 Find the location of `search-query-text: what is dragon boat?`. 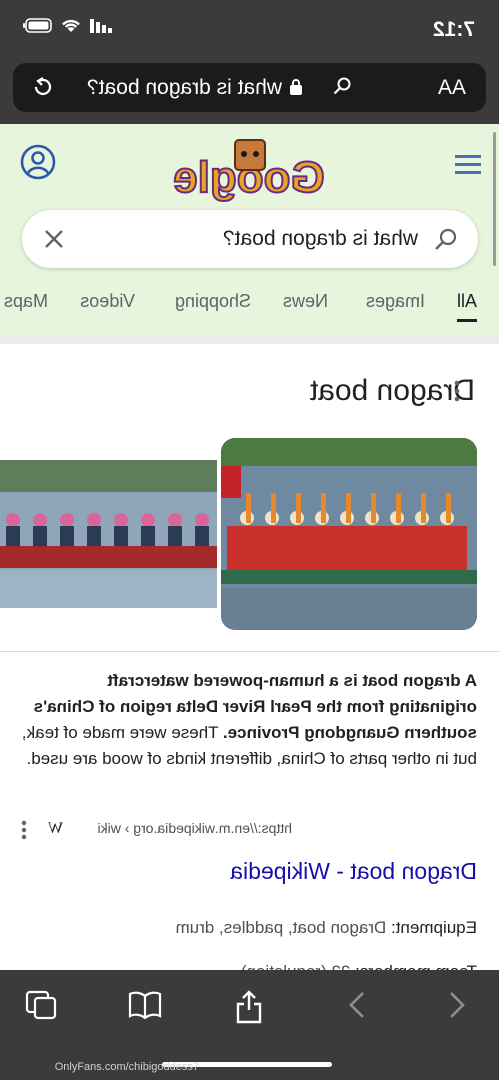

search-query-text: what is dragon boat? is located at coordinates (320, 239).